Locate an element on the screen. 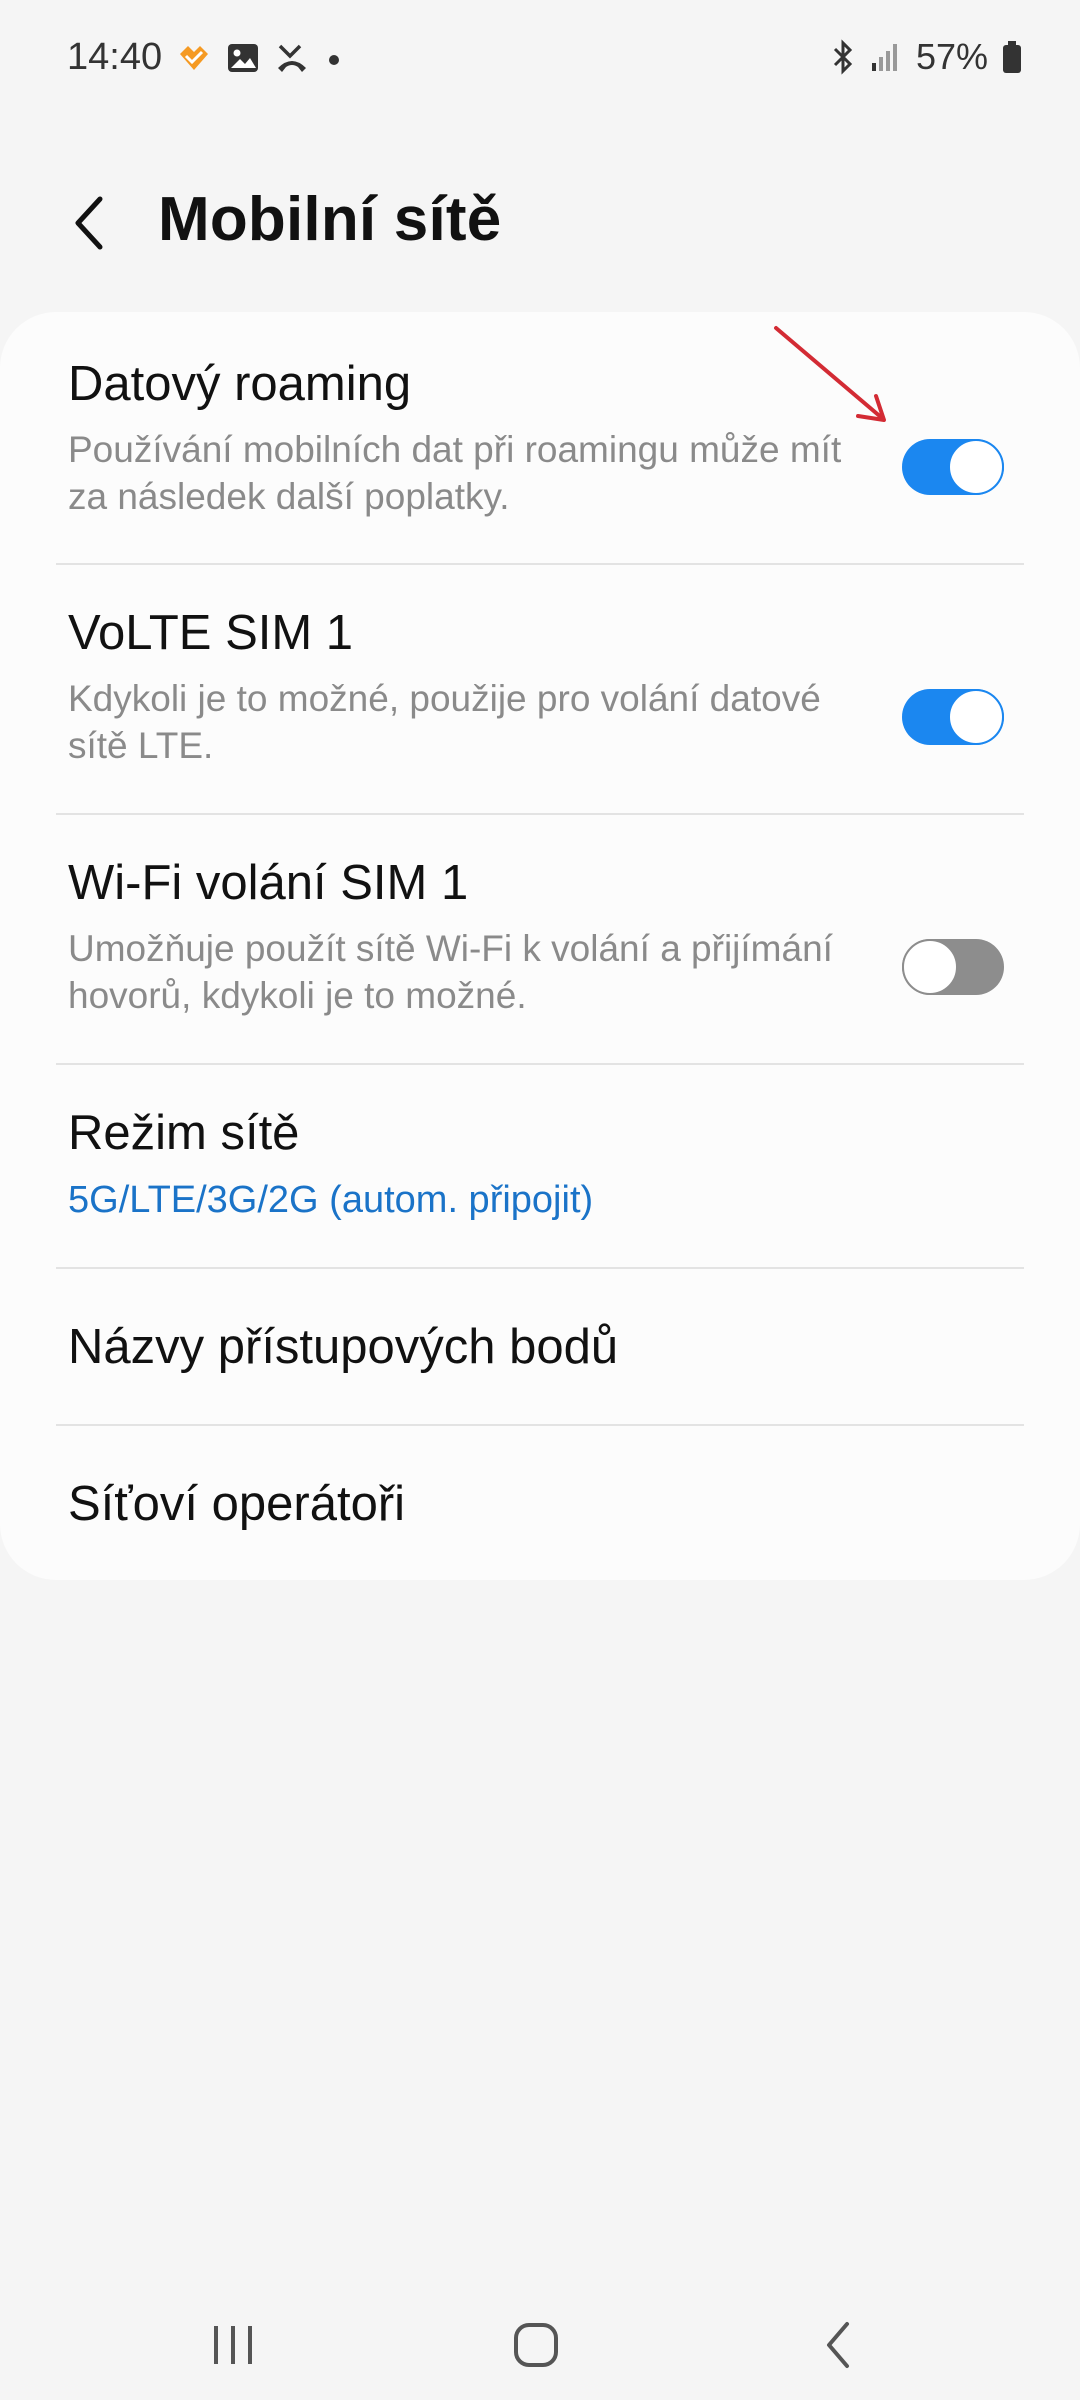 This screenshot has height=2400, width=1080. home-button is located at coordinates (536, 2345).